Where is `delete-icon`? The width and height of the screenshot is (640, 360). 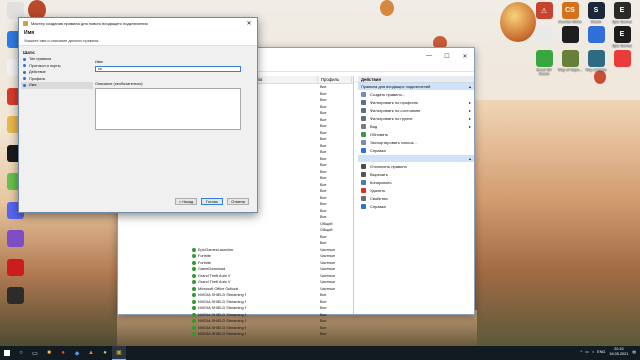
delete-icon is located at coordinates (363, 190).